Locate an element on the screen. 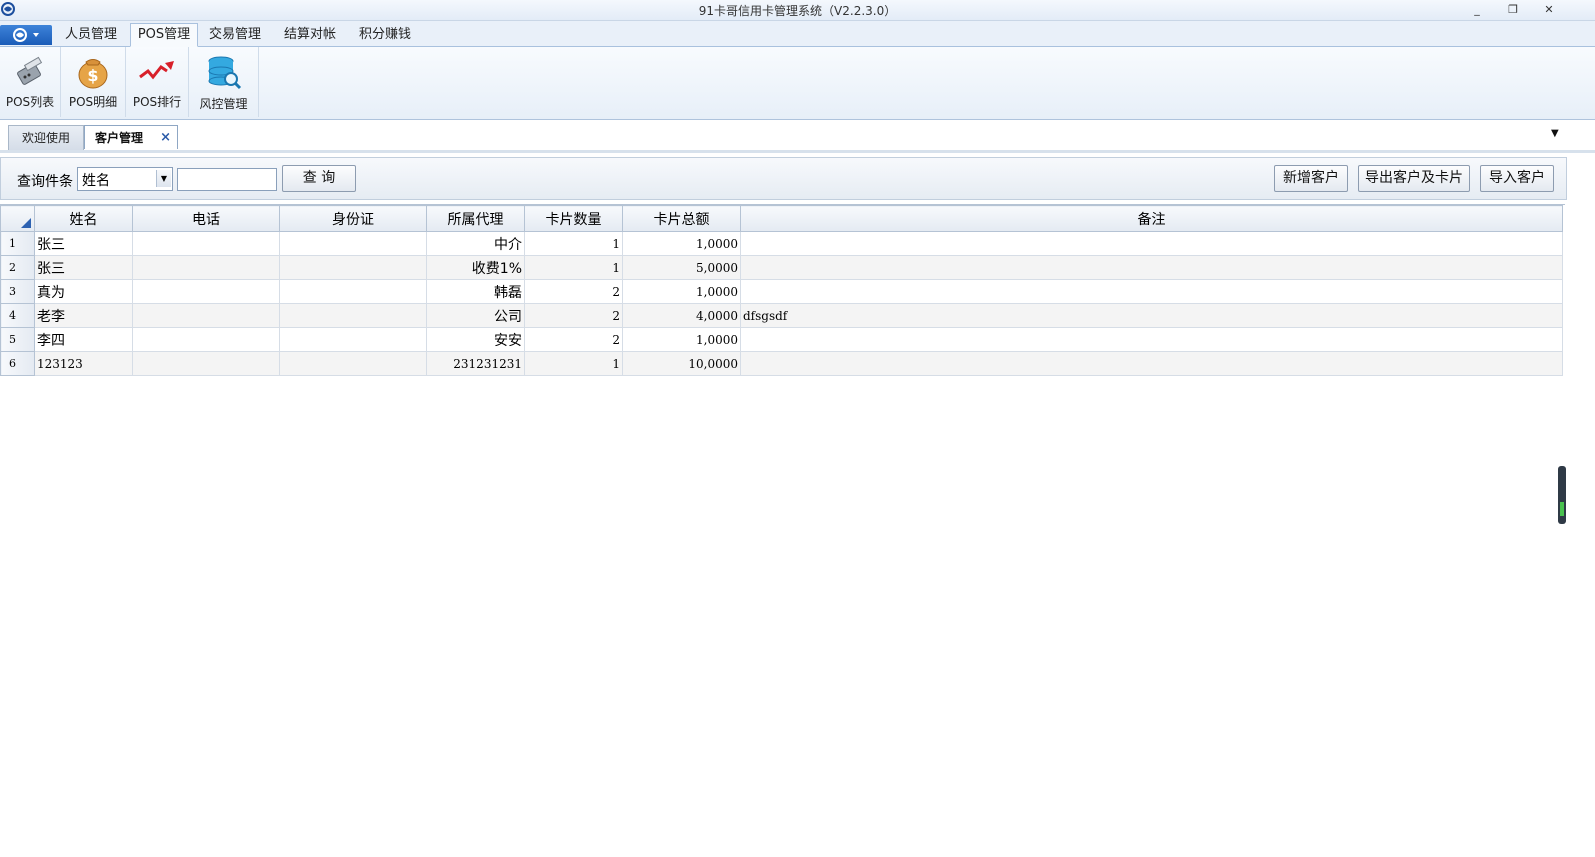 The height and width of the screenshot is (857, 1595). table-row: 5 李四 安安 2 1,0000 is located at coordinates (781, 339).